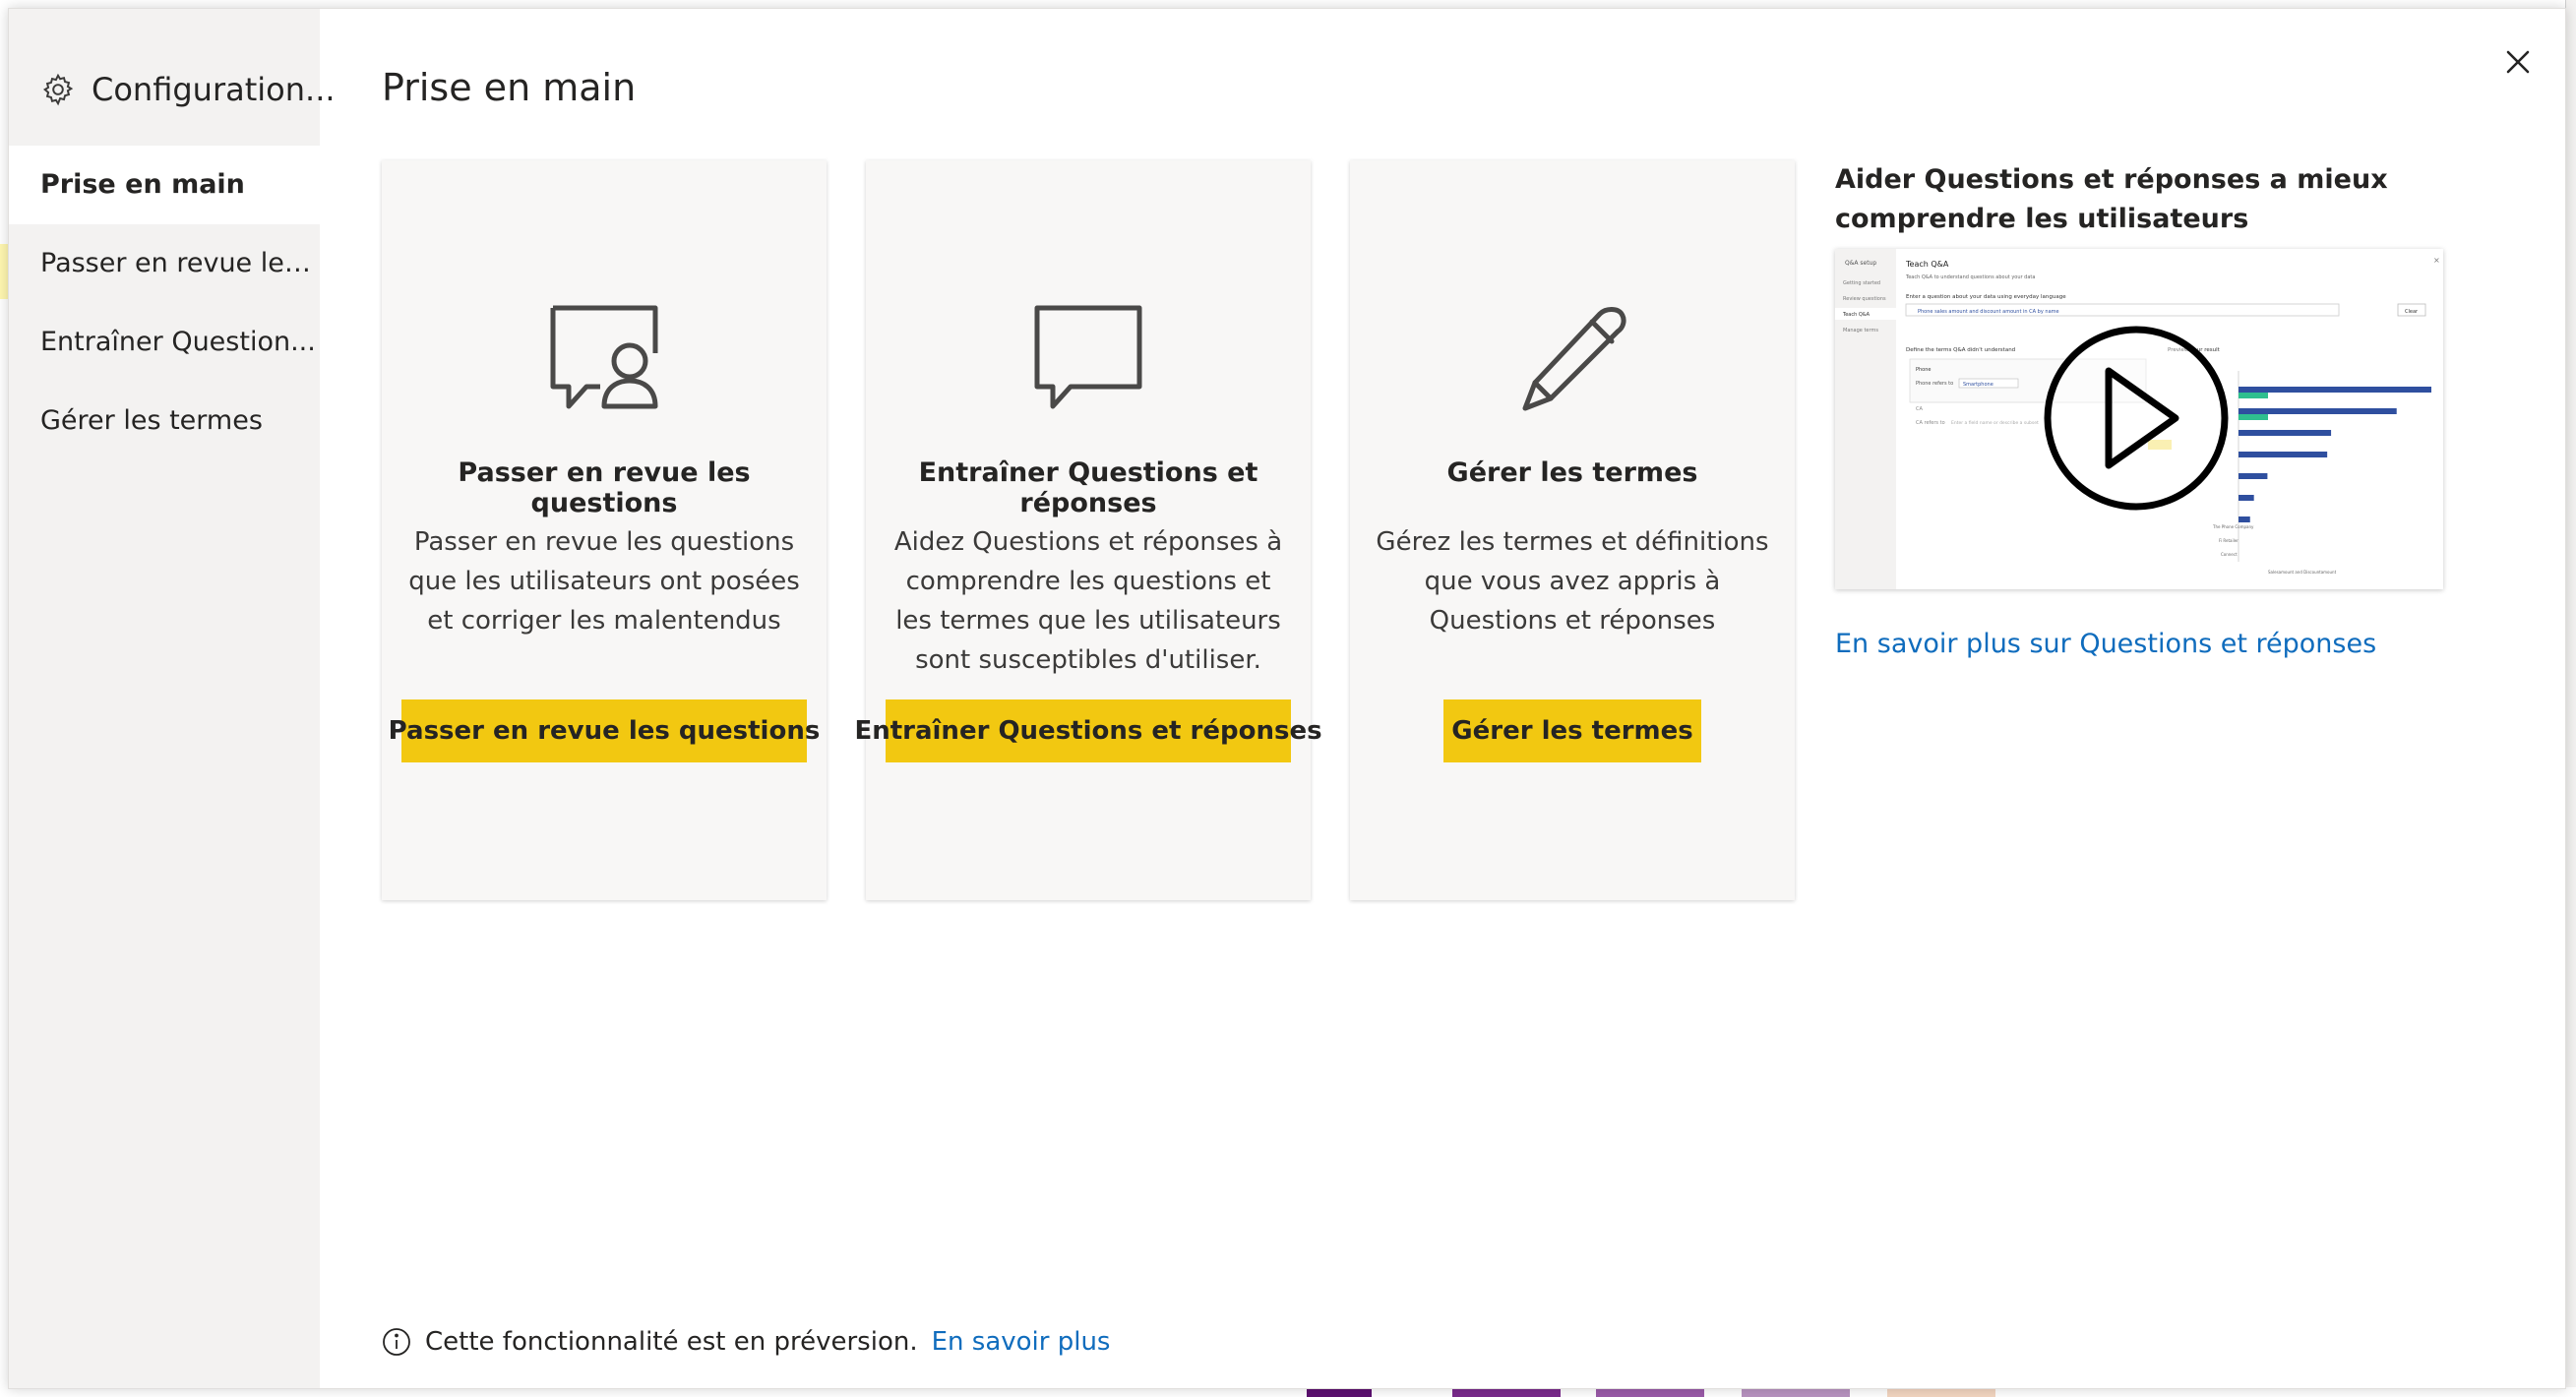  I want to click on close-icon, so click(2518, 62).